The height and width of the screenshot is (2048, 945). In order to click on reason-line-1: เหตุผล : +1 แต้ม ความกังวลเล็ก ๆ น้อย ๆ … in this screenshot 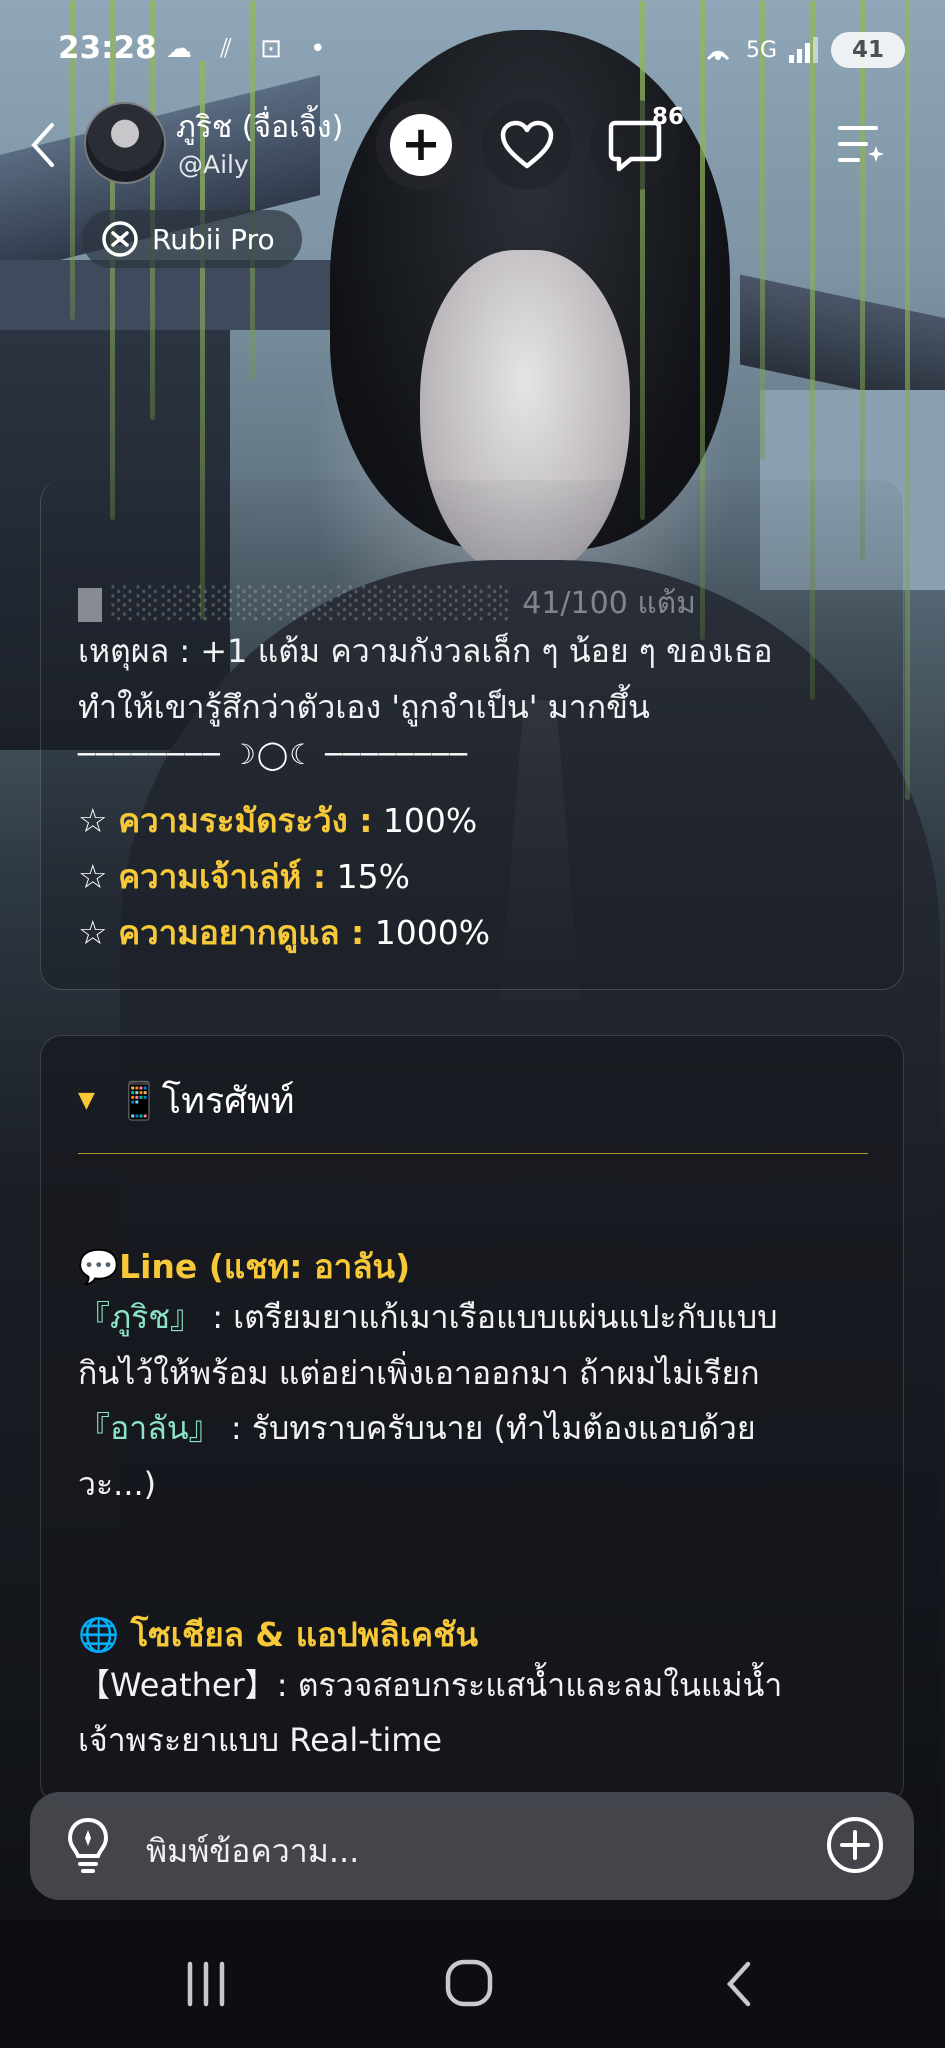, I will do `click(425, 651)`.